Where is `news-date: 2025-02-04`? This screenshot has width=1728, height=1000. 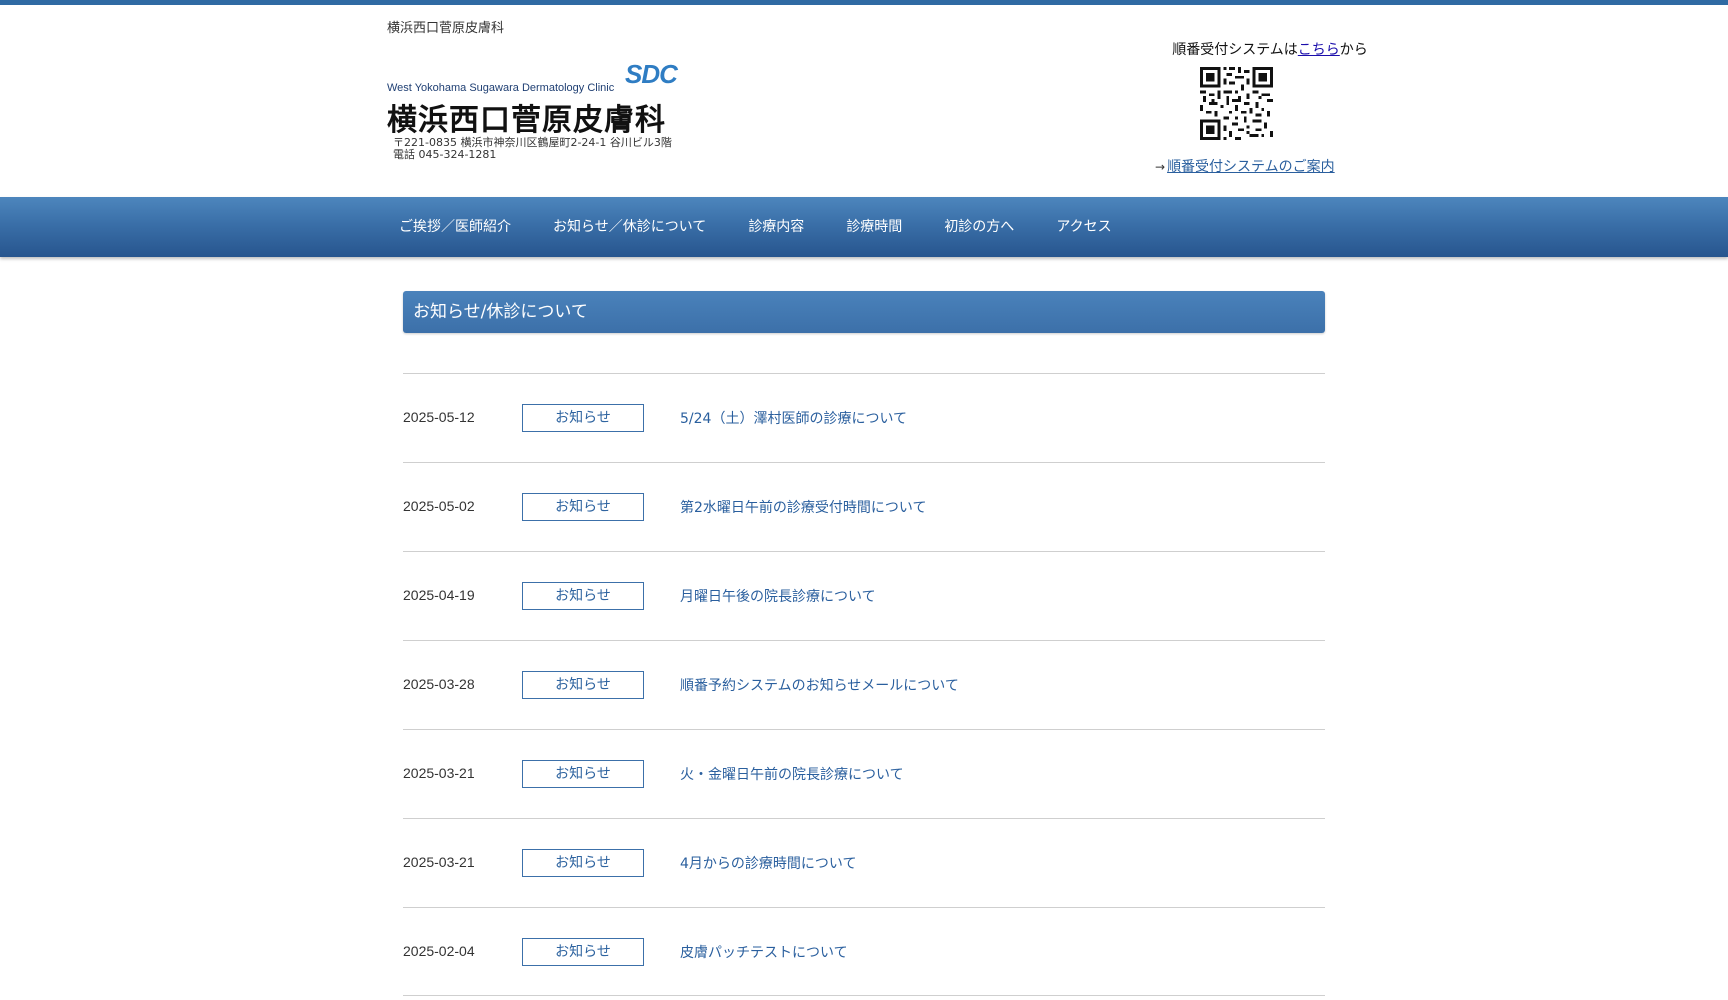
news-date: 2025-02-04 is located at coordinates (439, 951).